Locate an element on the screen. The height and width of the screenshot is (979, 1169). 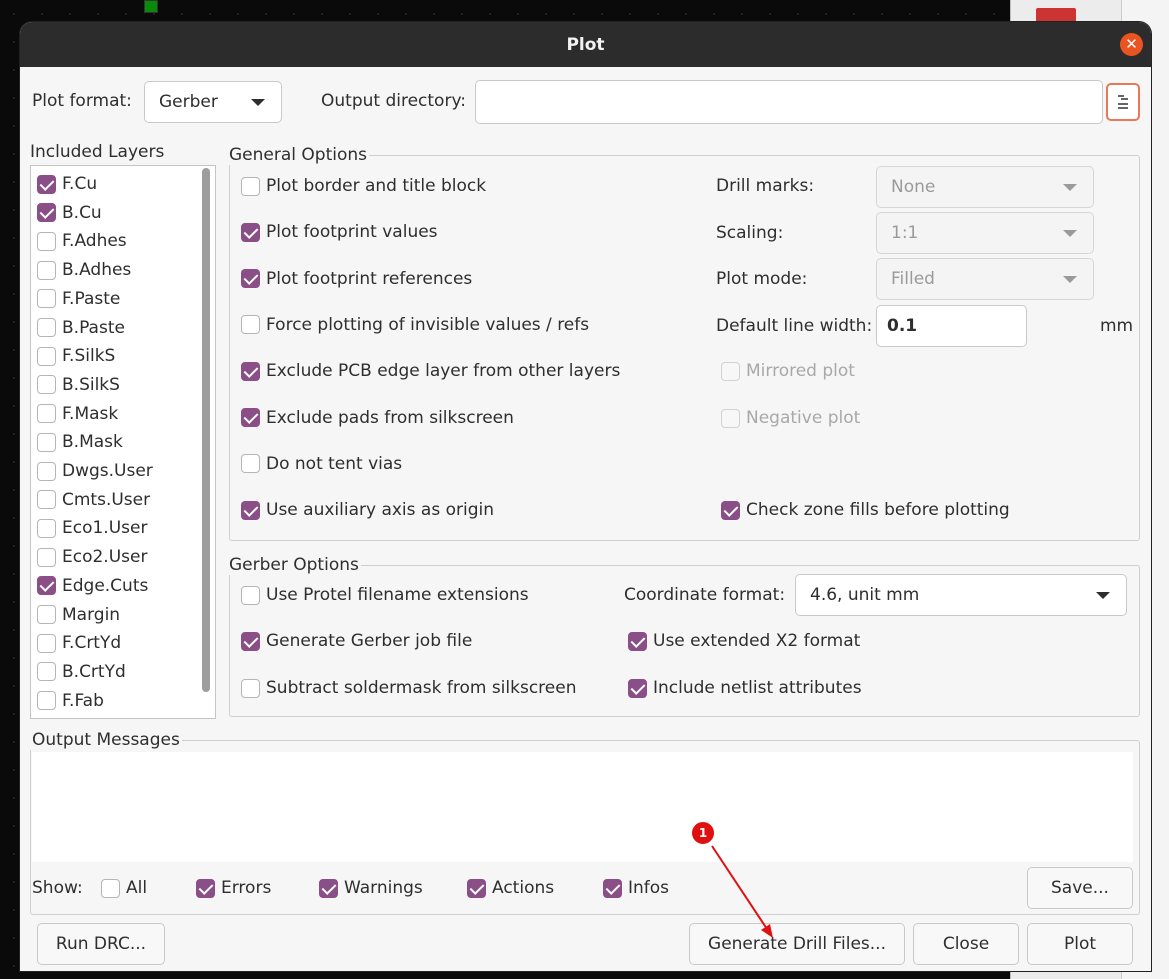
layer-name: F.Cu is located at coordinates (80, 184).